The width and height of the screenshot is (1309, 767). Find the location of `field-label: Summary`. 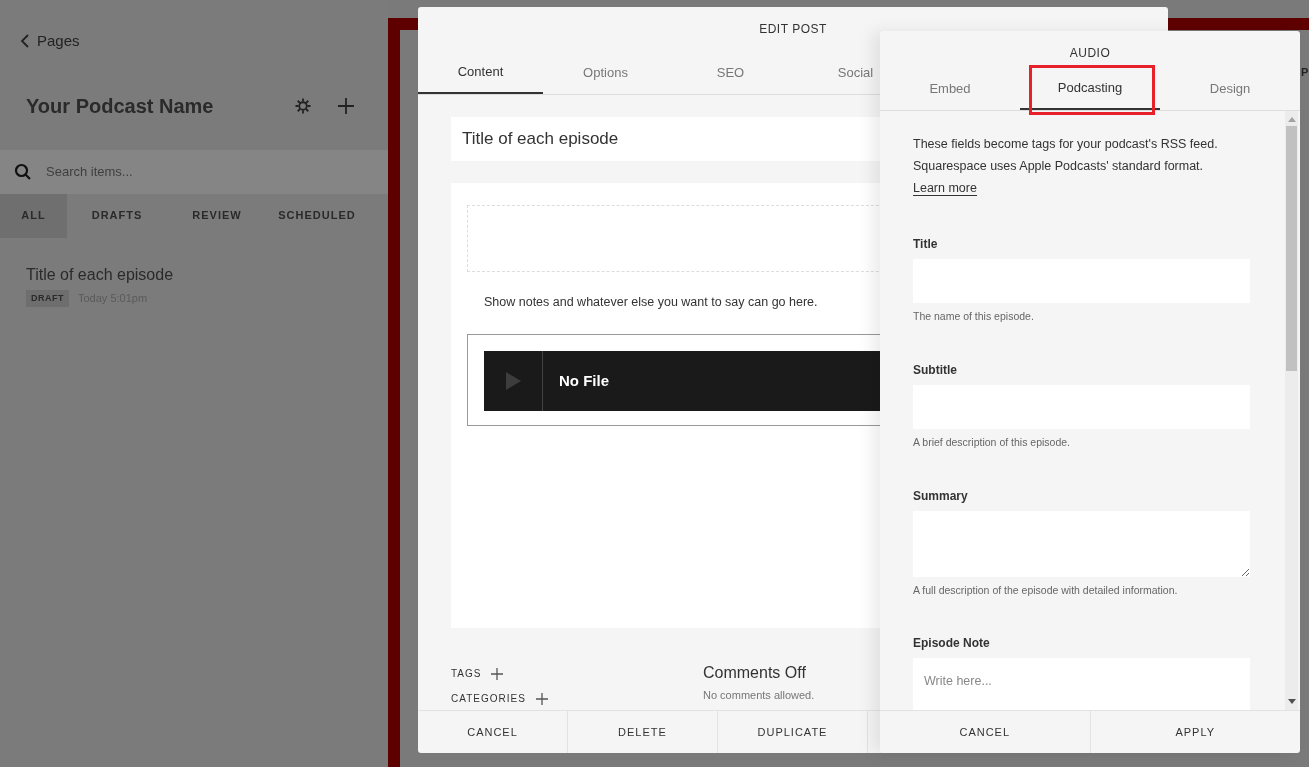

field-label: Summary is located at coordinates (941, 496).